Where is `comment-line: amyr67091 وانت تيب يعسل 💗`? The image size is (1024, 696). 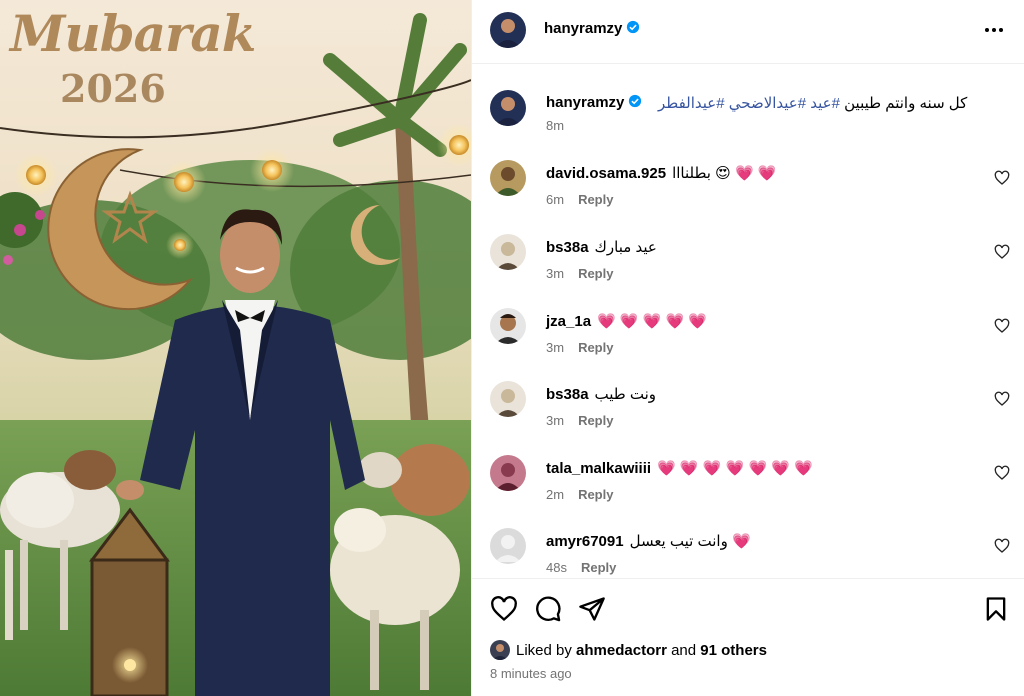
comment-line: amyr67091 وانت تيب يعسل 💗 is located at coordinates (648, 541).